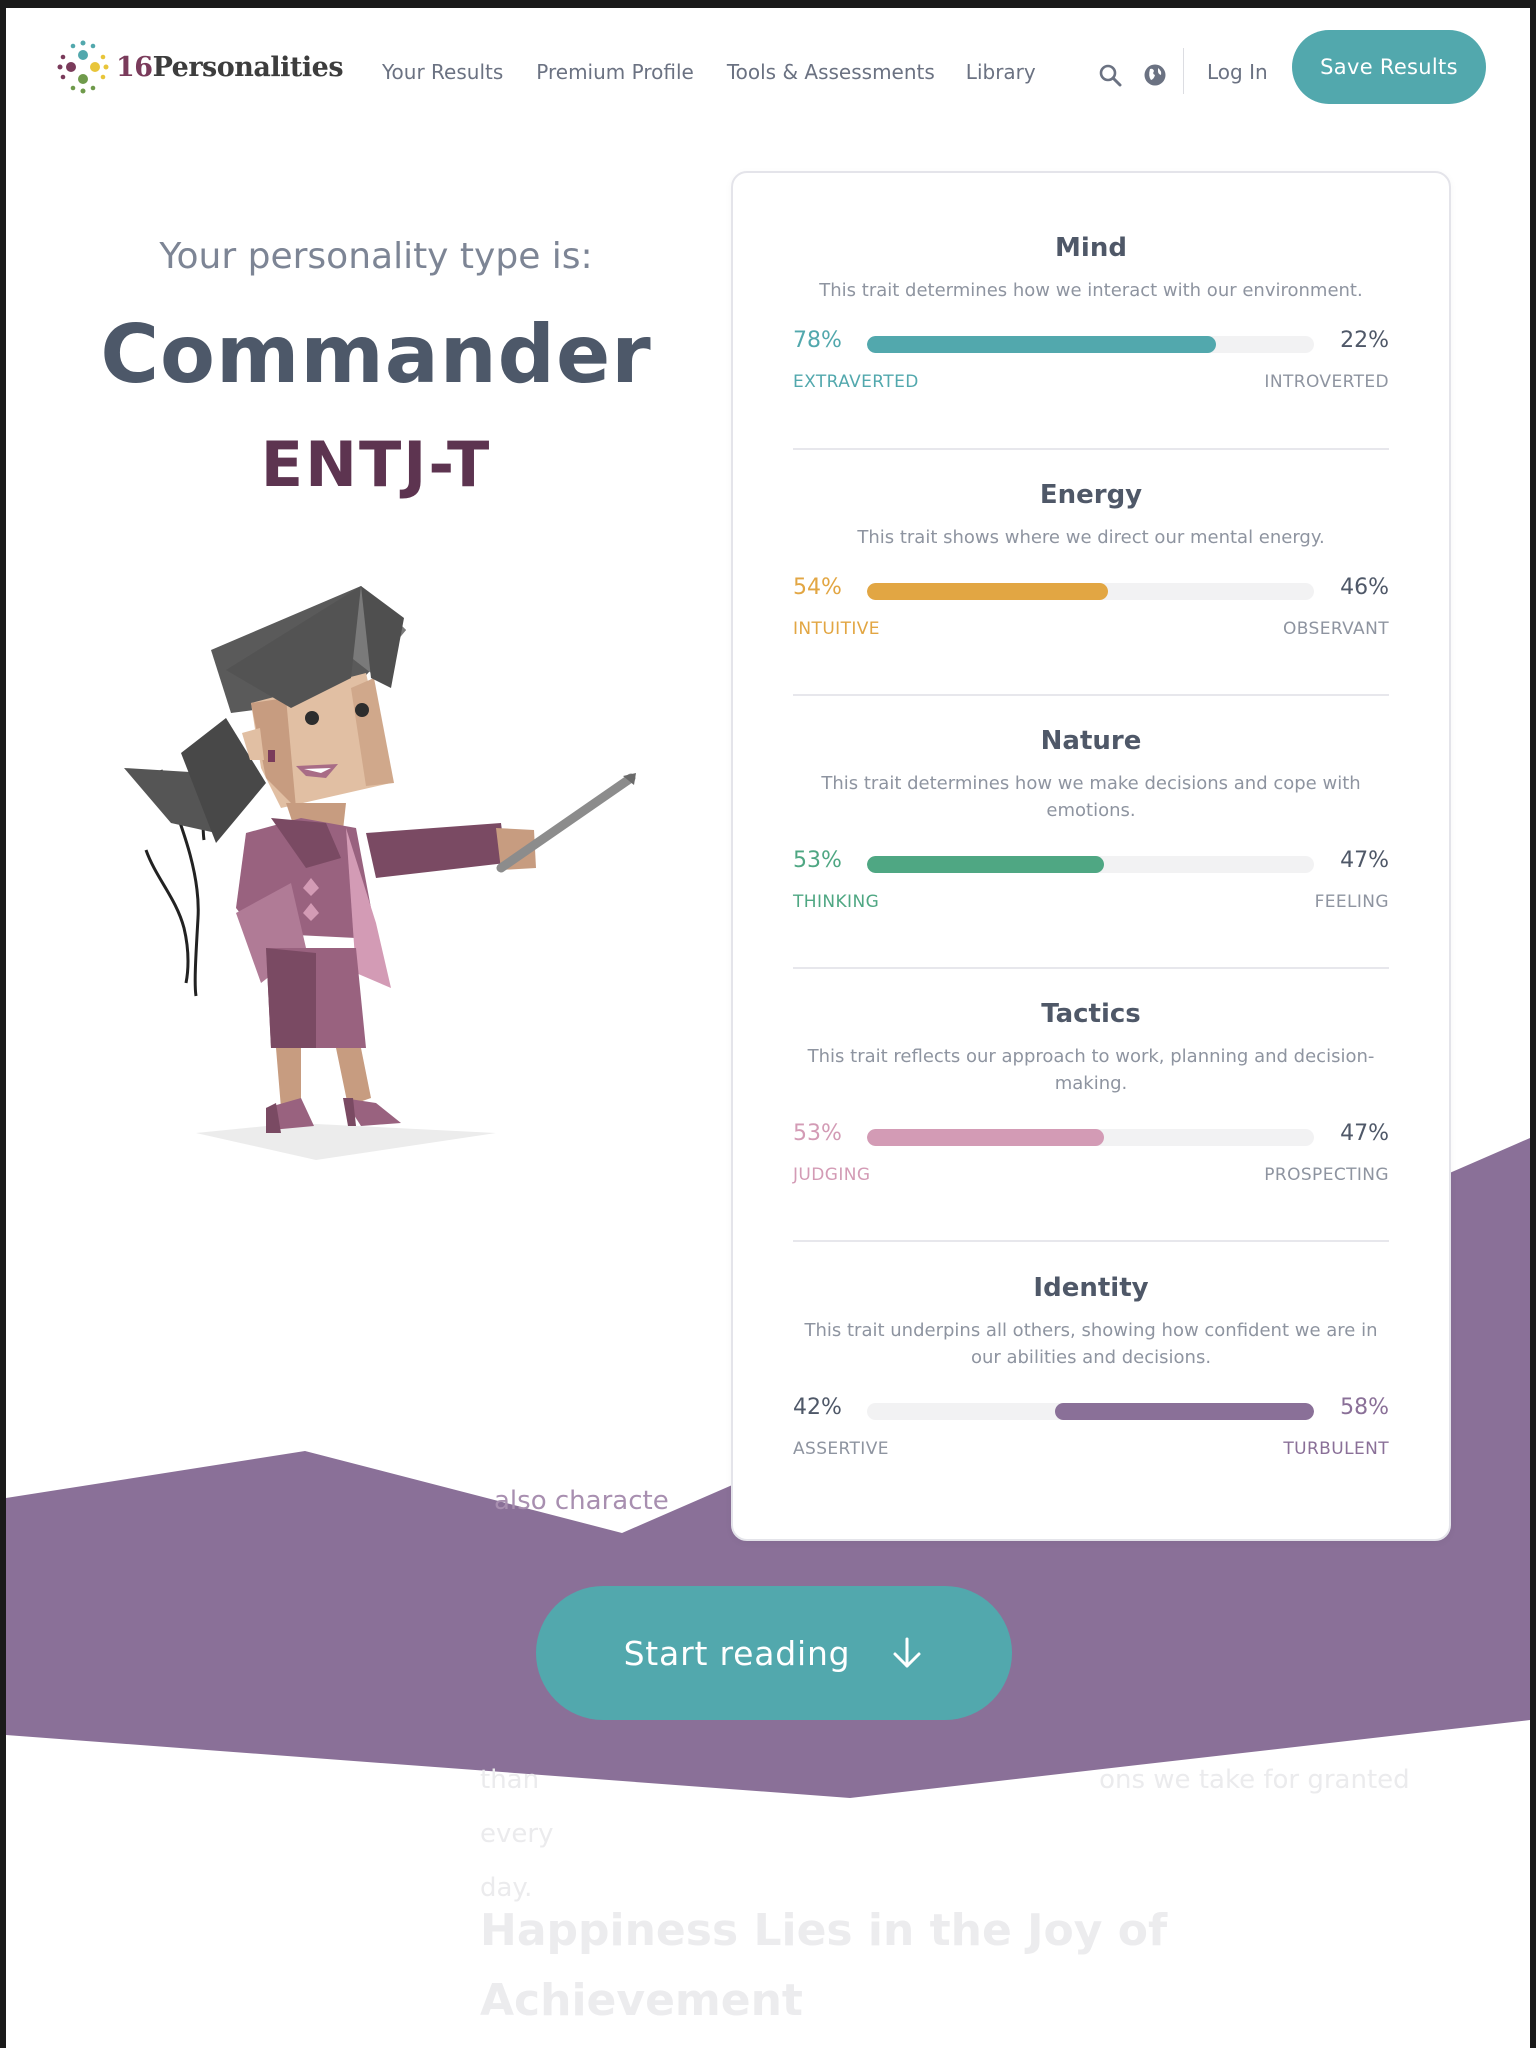  Describe the element at coordinates (1091, 1014) in the screenshot. I see `trait-title: Tactics` at that location.